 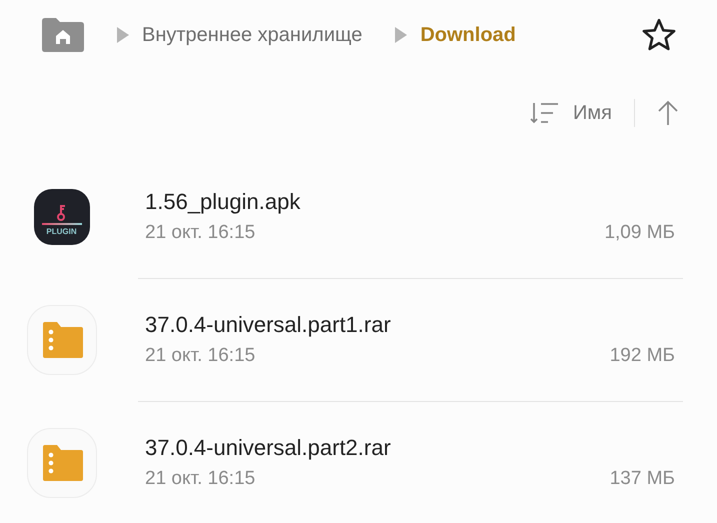 What do you see at coordinates (252, 35) in the screenshot?
I see `breadcrumb-item: Внутреннее хранилище` at bounding box center [252, 35].